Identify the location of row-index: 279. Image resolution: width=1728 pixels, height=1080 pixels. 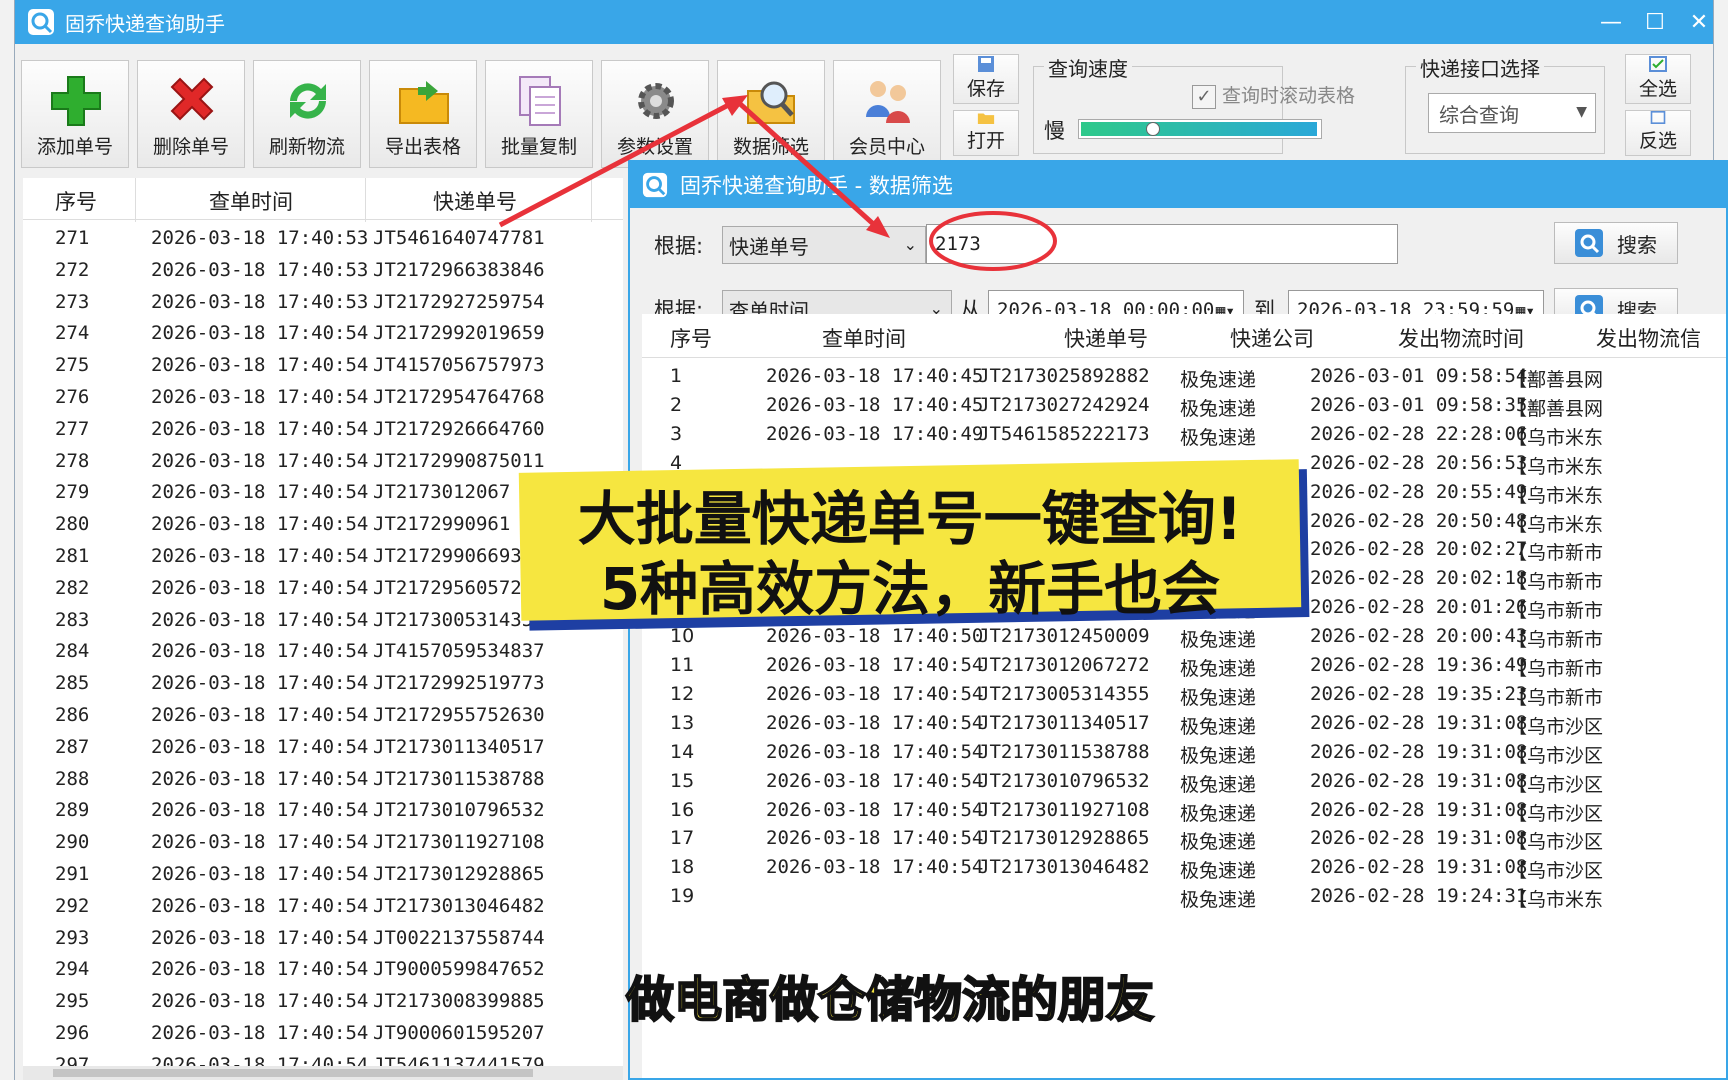
(72, 492).